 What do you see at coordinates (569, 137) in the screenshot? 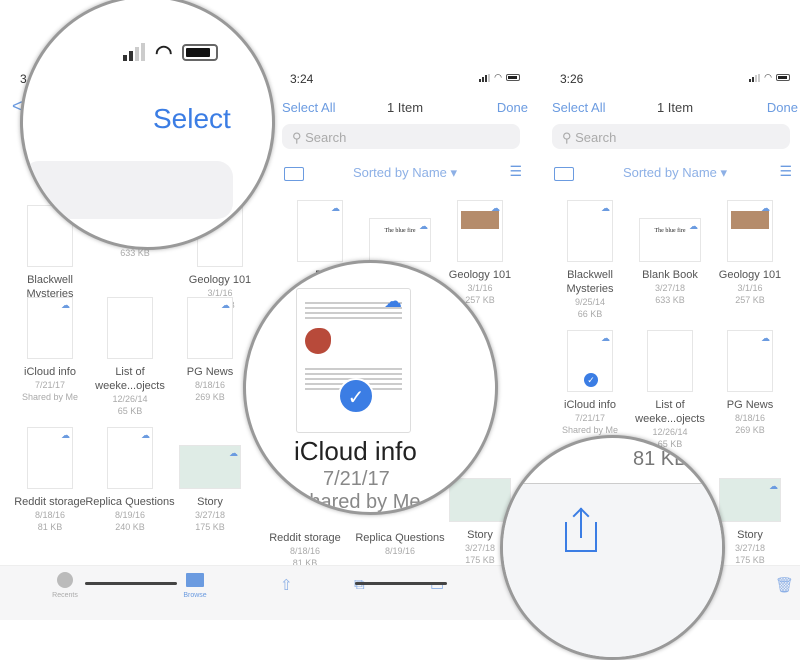
I see `search-icon: ⚲` at bounding box center [569, 137].